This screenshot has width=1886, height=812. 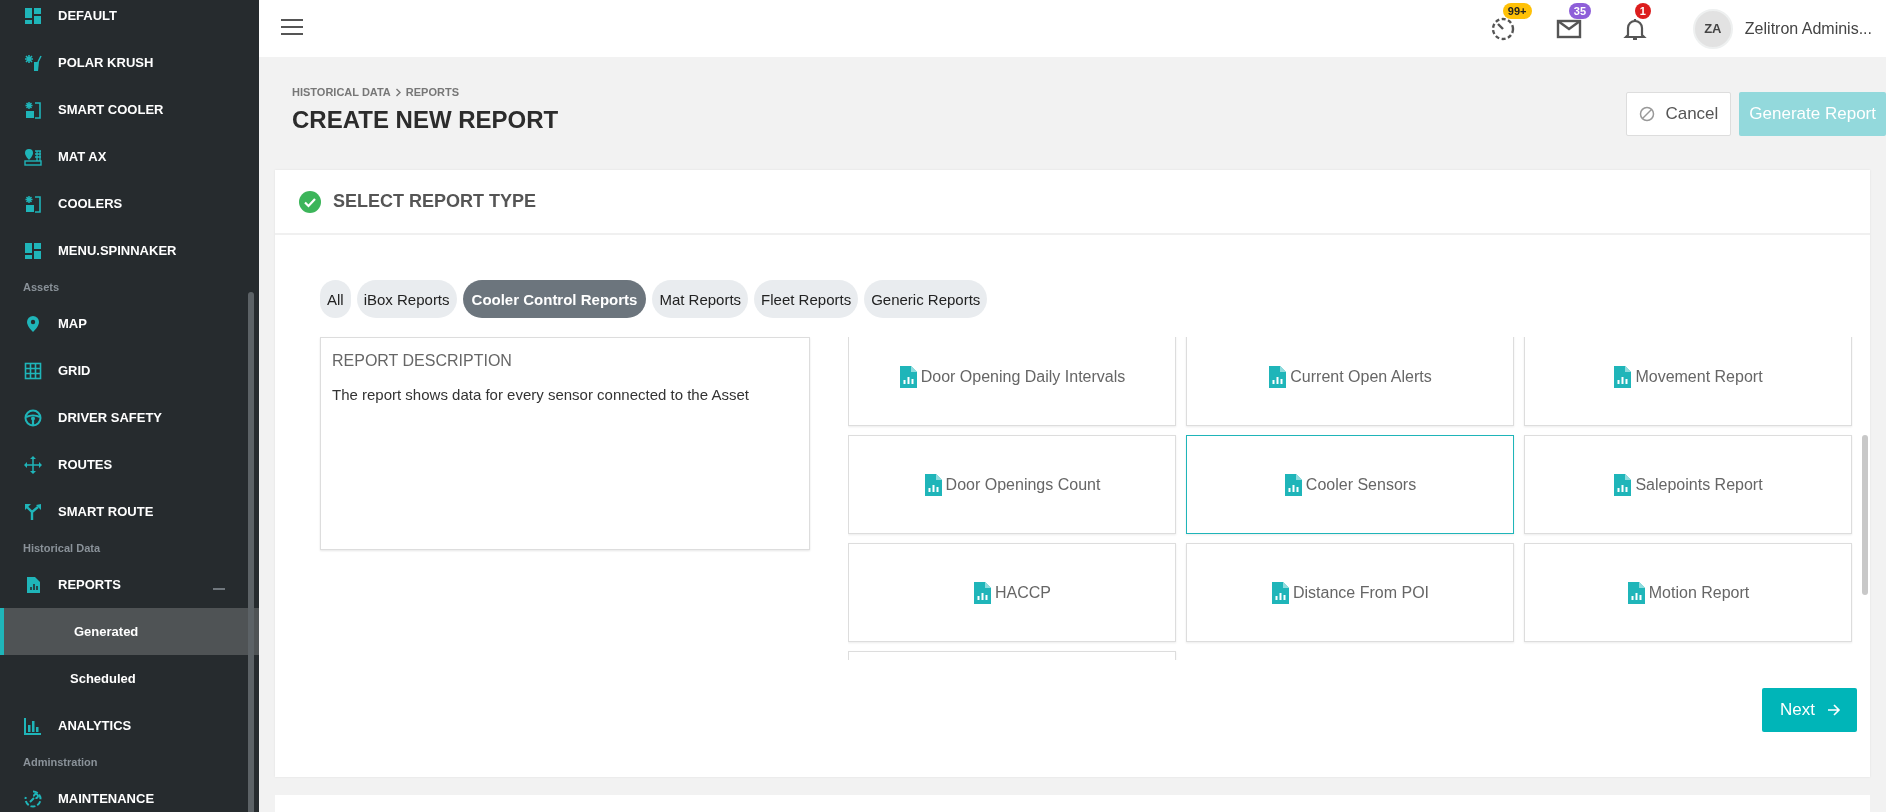 I want to click on sidebar-link: MAINTENANCE, so click(x=106, y=798).